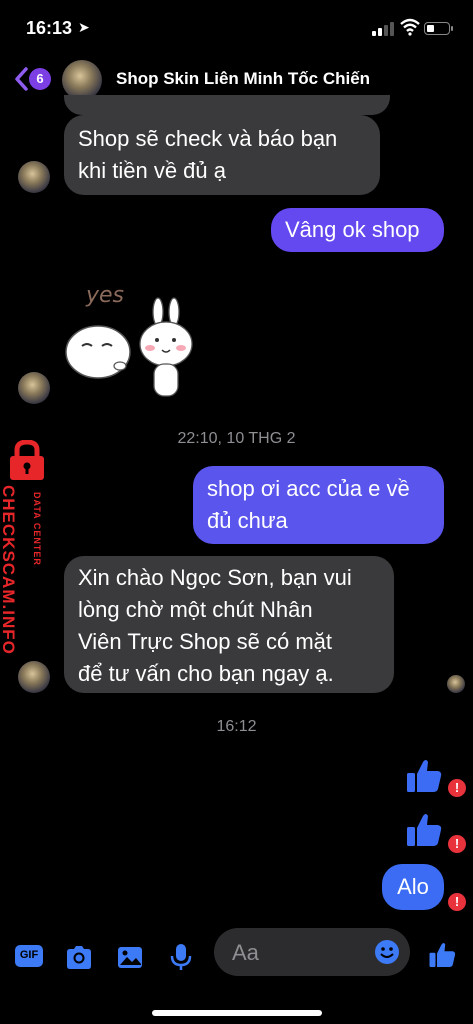 The height and width of the screenshot is (1024, 473). What do you see at coordinates (387, 952) in the screenshot?
I see `emoji-icon` at bounding box center [387, 952].